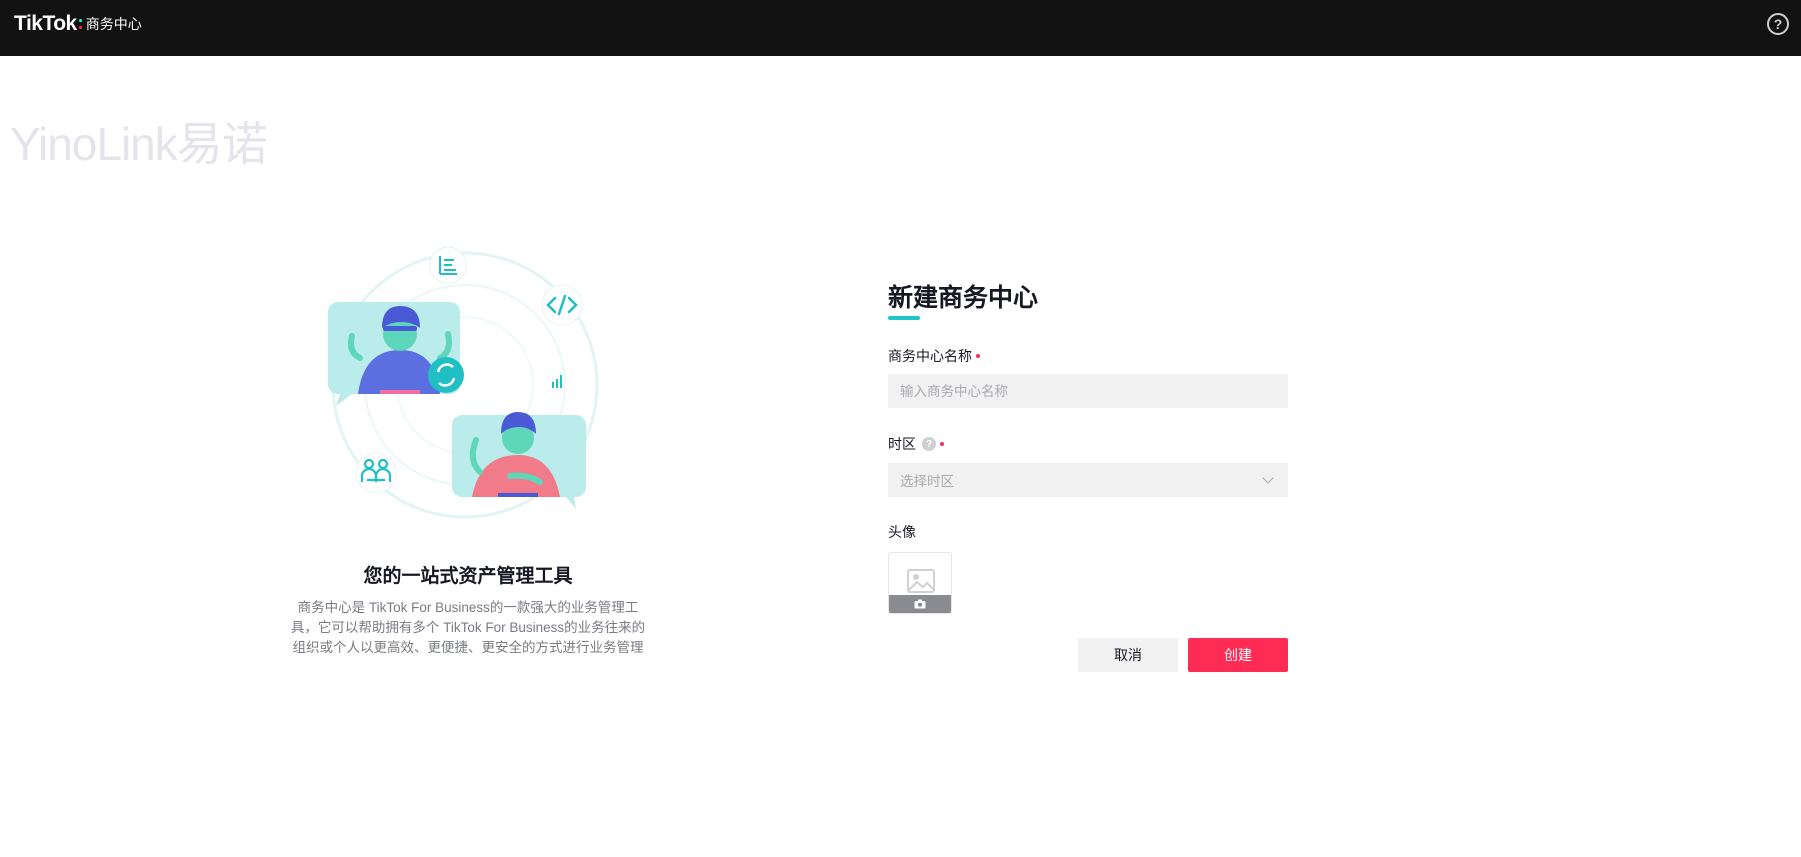  I want to click on camera-icon, so click(920, 604).